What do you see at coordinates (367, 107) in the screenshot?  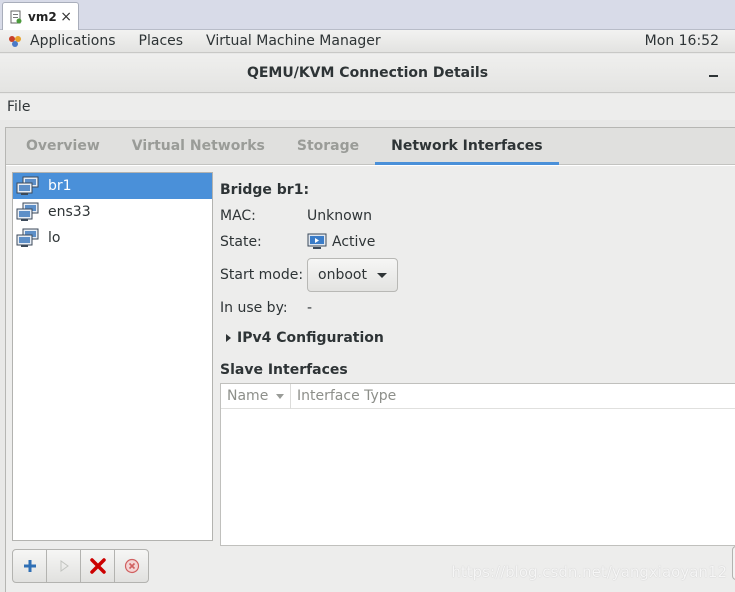 I see `menubar: File` at bounding box center [367, 107].